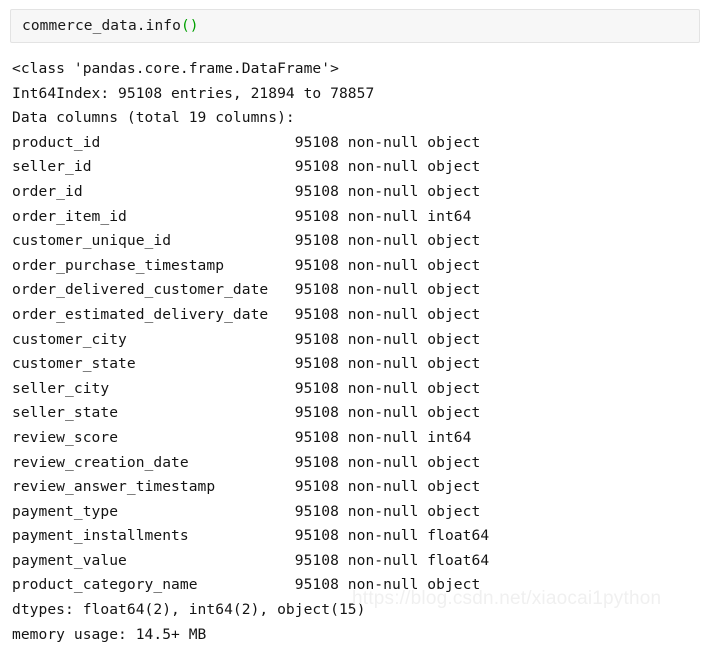  Describe the element at coordinates (242, 216) in the screenshot. I see `output-column-row: order_item_id 95108 non-null int64` at that location.